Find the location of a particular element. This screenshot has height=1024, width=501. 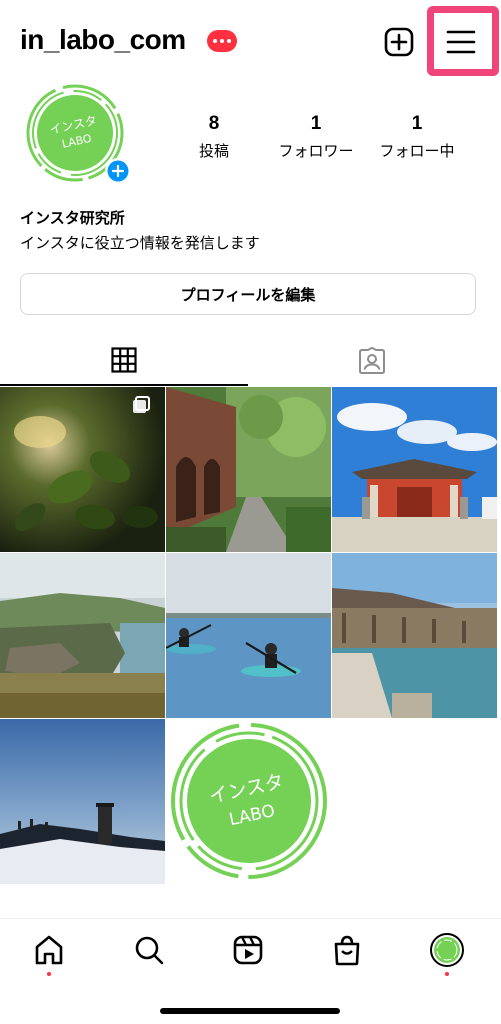

grid-icon is located at coordinates (124, 360).